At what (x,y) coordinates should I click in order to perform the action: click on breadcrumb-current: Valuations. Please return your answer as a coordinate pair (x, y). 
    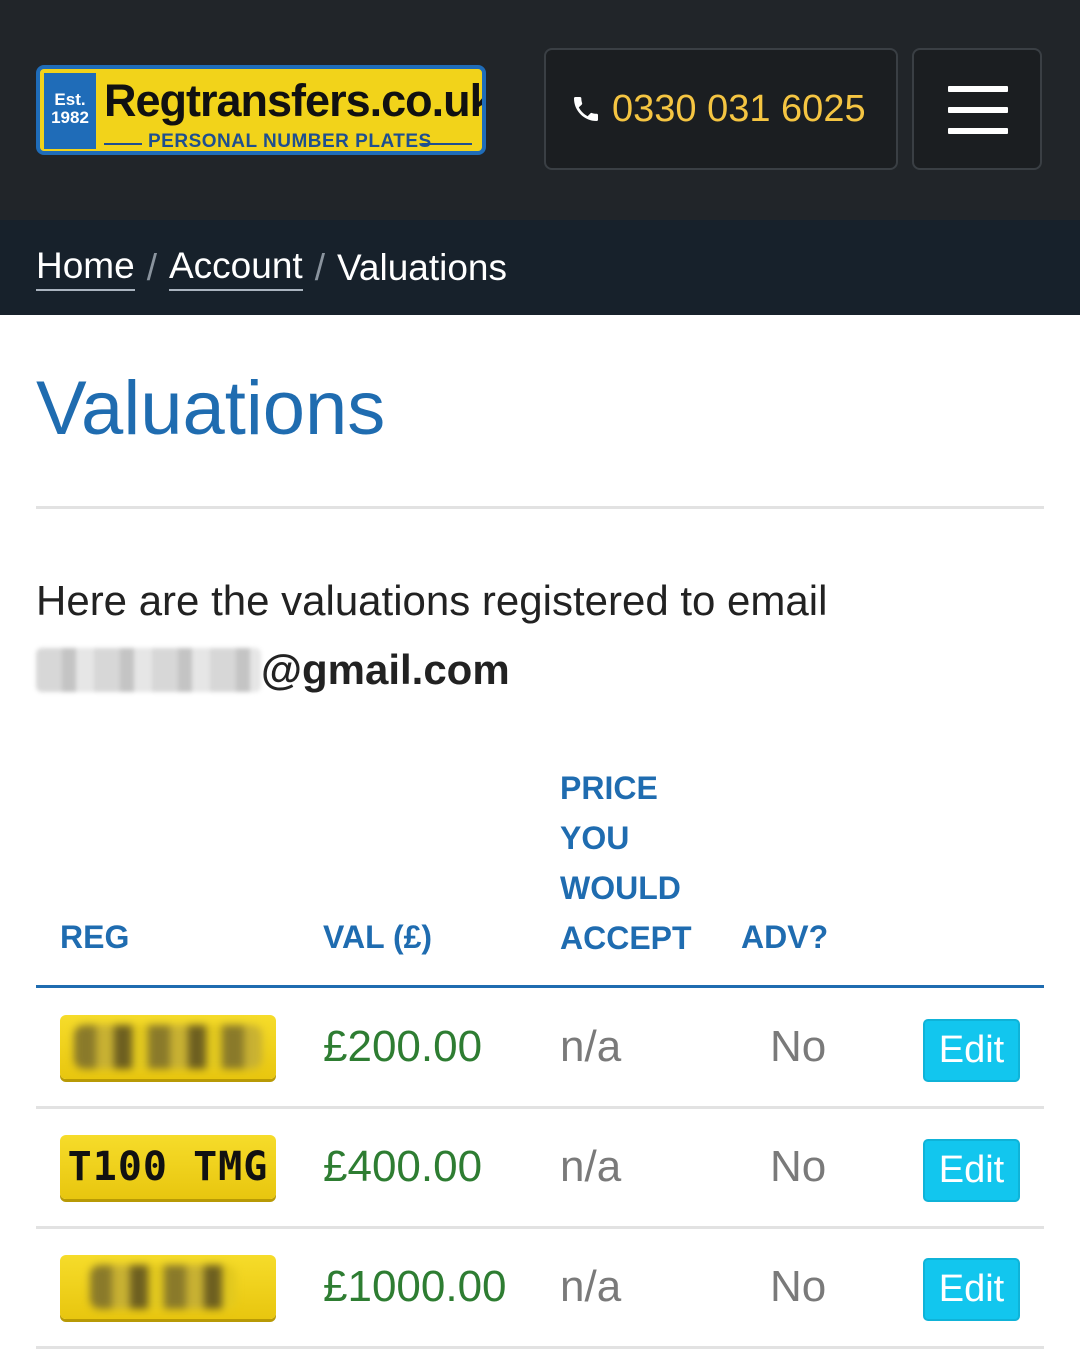
    Looking at the image, I should click on (422, 267).